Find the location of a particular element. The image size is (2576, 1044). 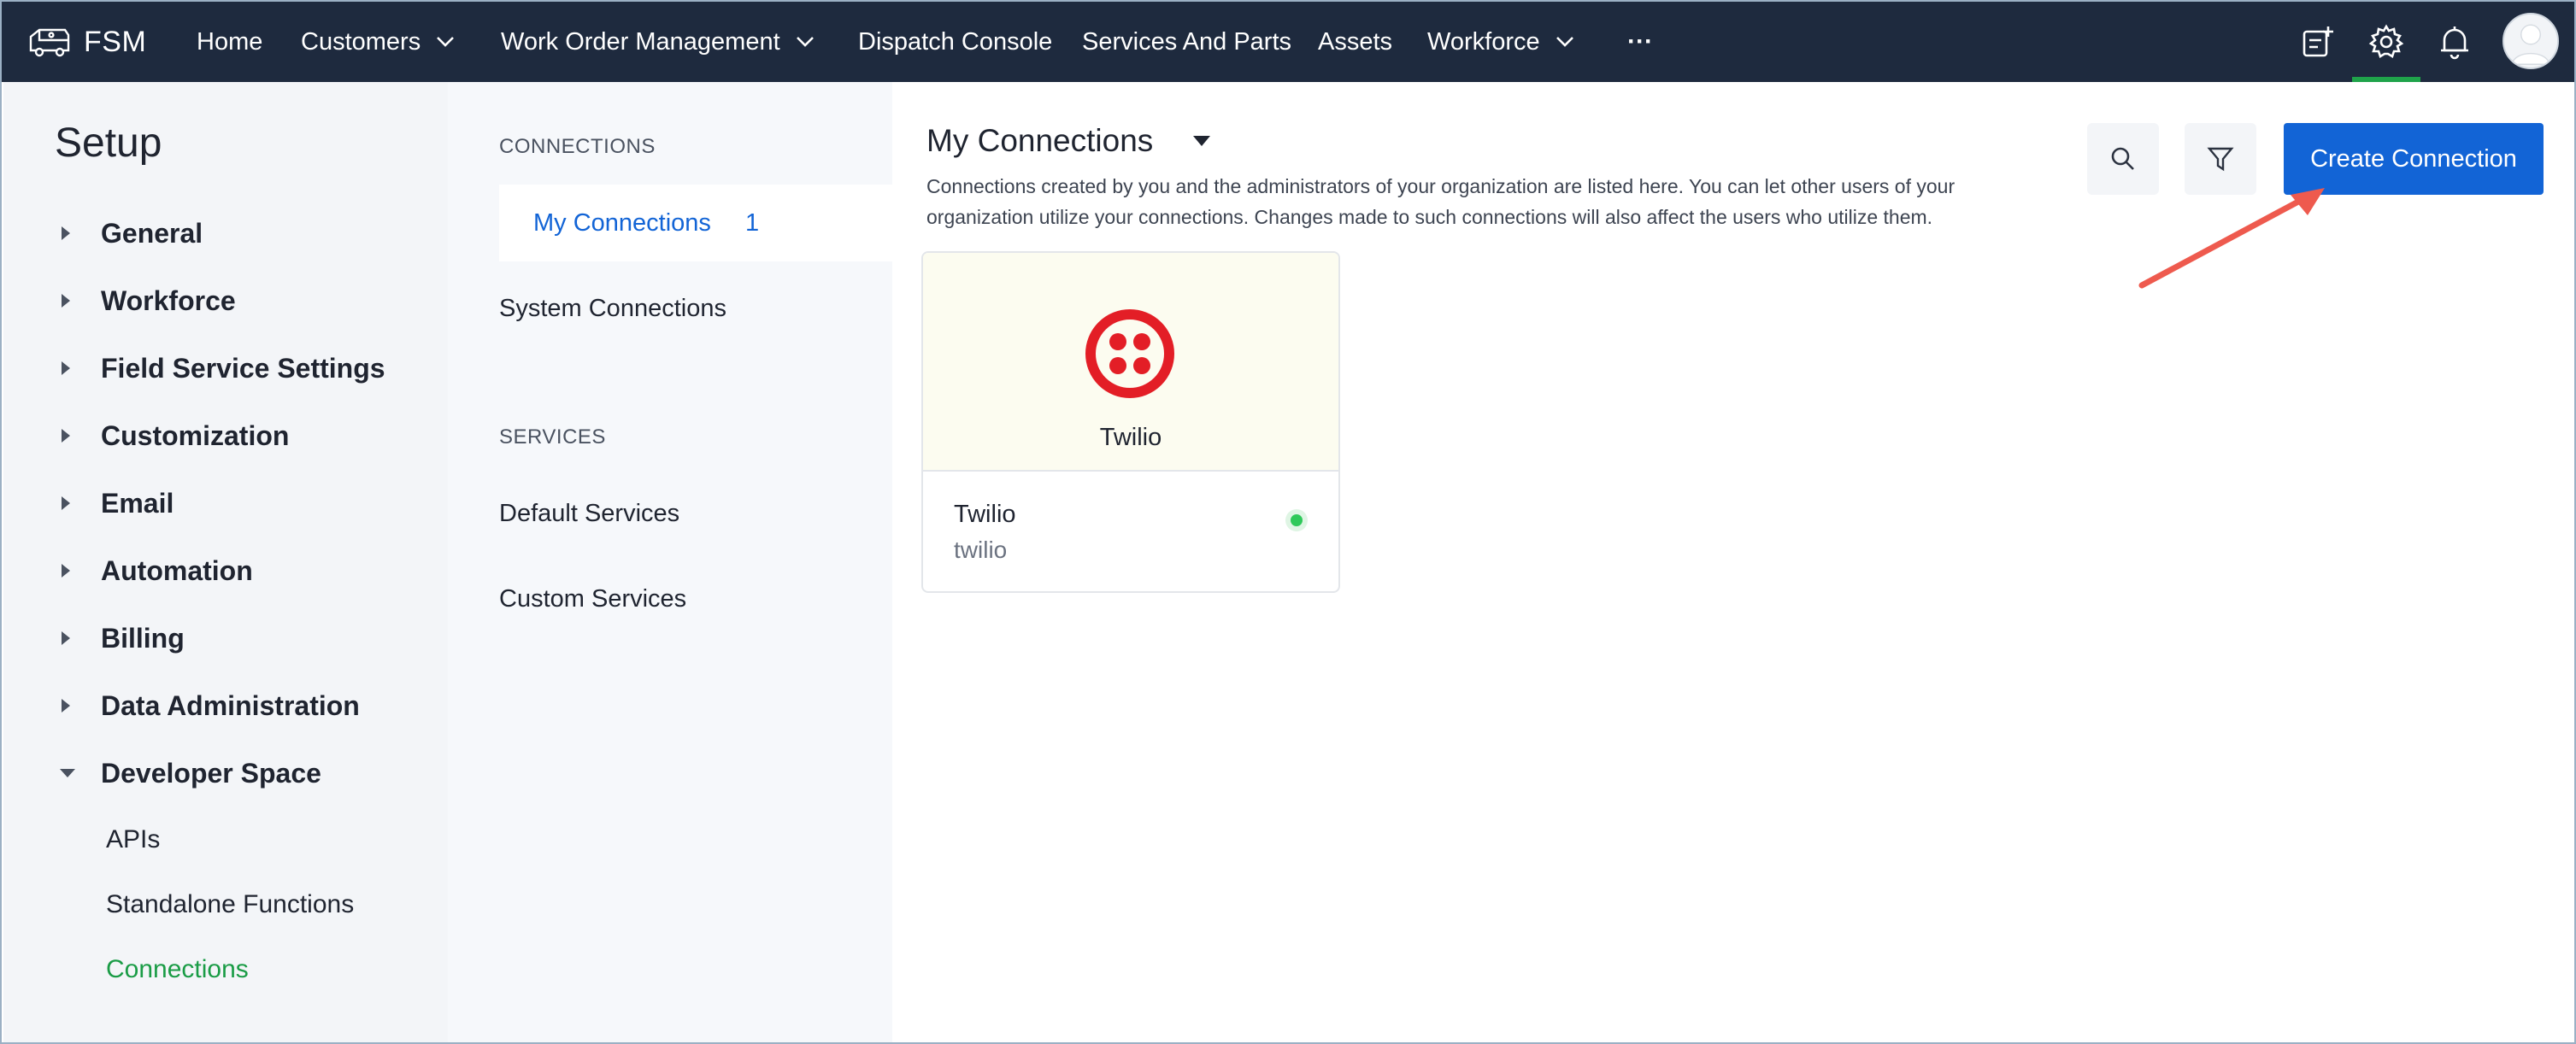

nav-assets-label: Assets is located at coordinates (1355, 42).